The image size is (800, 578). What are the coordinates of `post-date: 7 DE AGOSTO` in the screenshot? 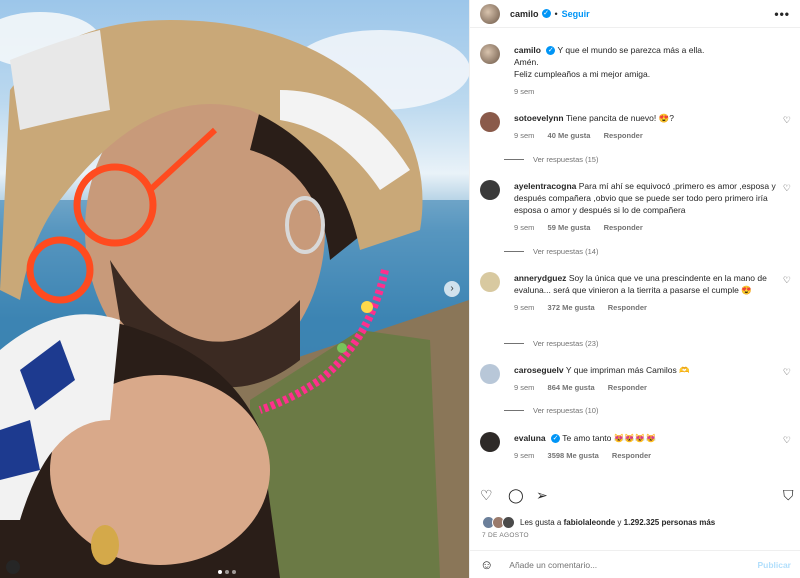 It's located at (505, 535).